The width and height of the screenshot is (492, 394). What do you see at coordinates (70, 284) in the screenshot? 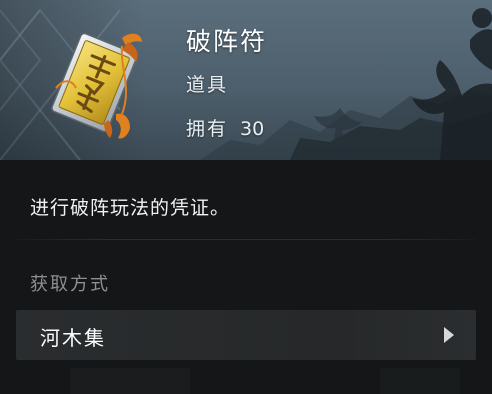
I see `obtain-method-header: 获取方式` at bounding box center [70, 284].